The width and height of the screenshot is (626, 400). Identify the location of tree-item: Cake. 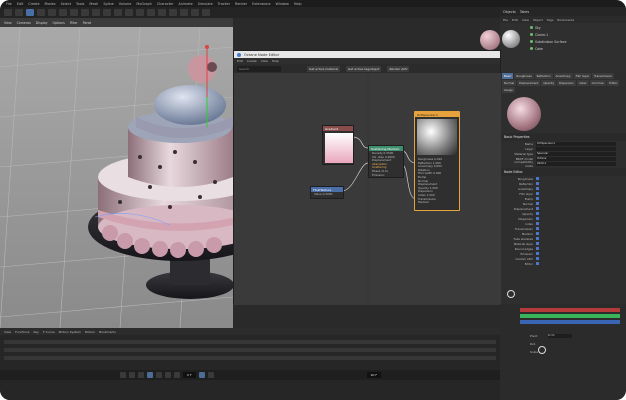
(578, 48).